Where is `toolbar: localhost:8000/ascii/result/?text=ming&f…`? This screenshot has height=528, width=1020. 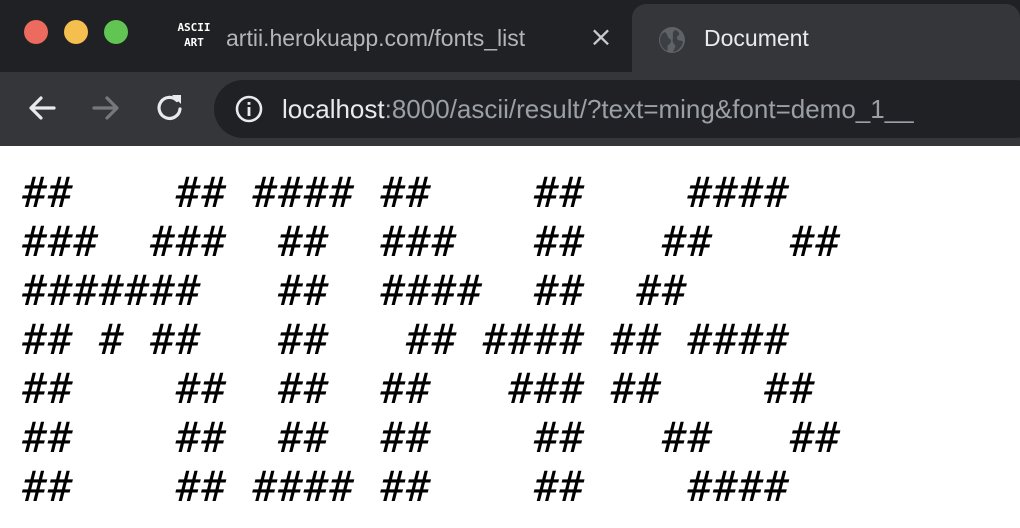
toolbar: localhost:8000/ascii/result/?text=ming&f… is located at coordinates (510, 109).